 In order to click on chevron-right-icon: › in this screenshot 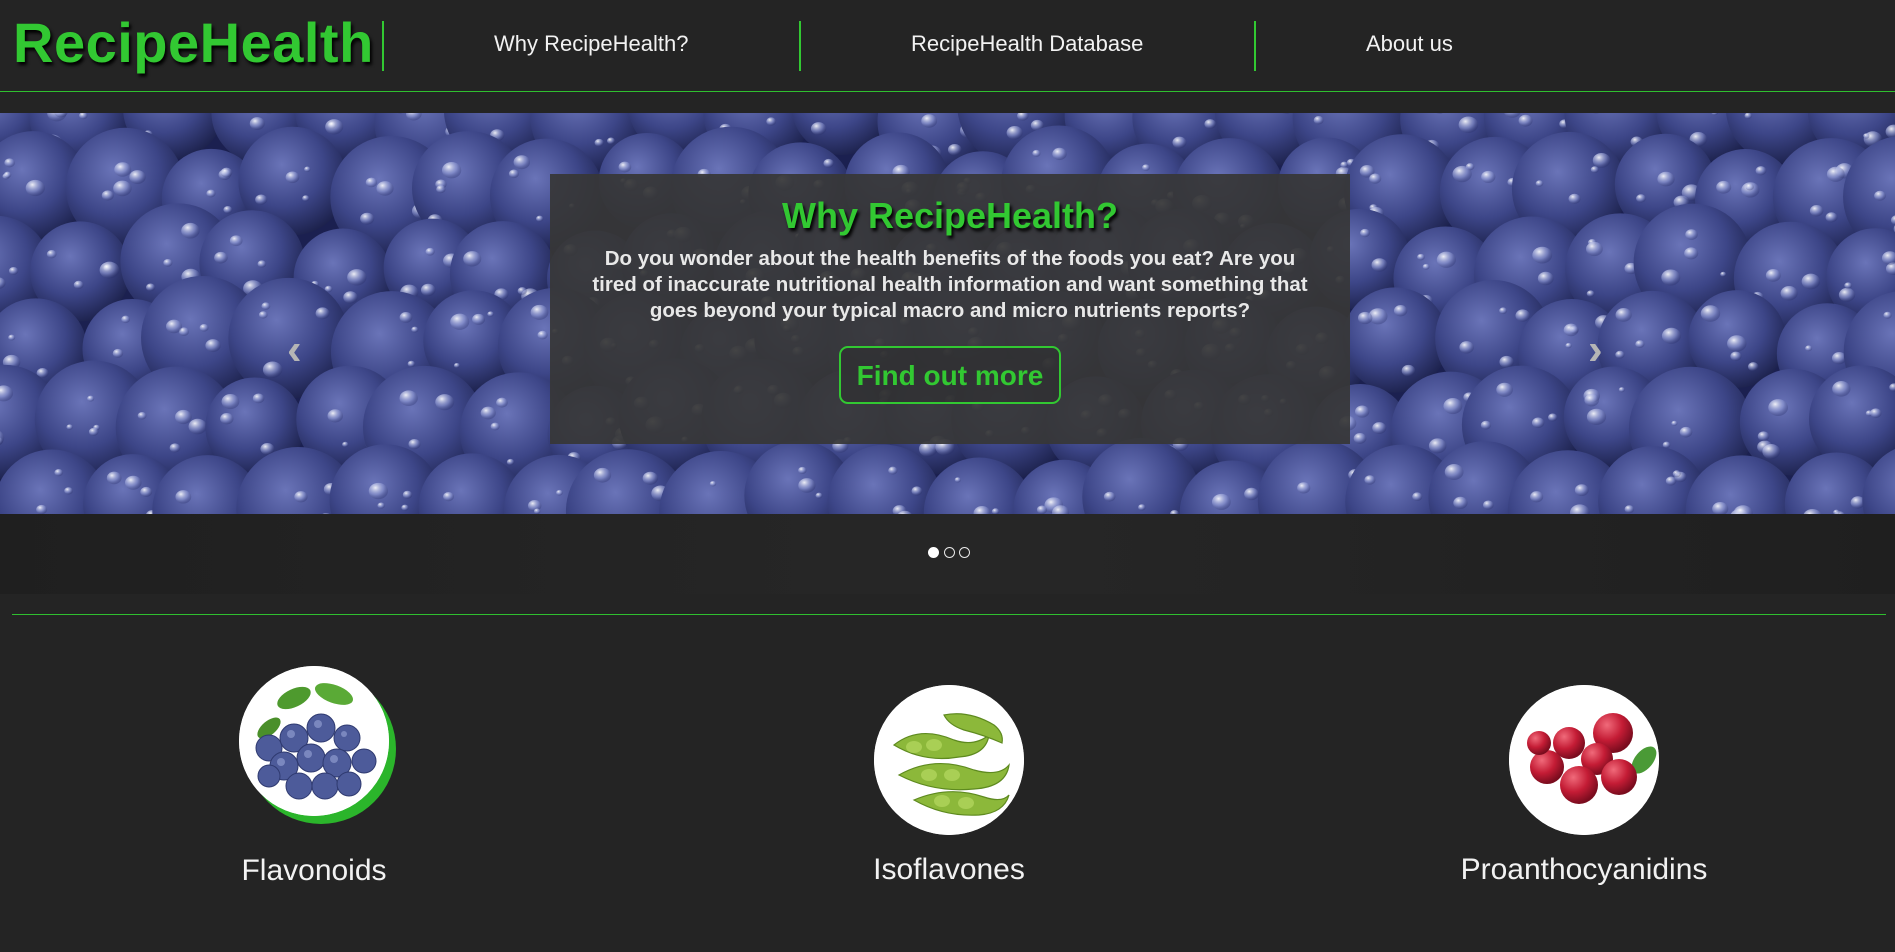, I will do `click(1595, 350)`.